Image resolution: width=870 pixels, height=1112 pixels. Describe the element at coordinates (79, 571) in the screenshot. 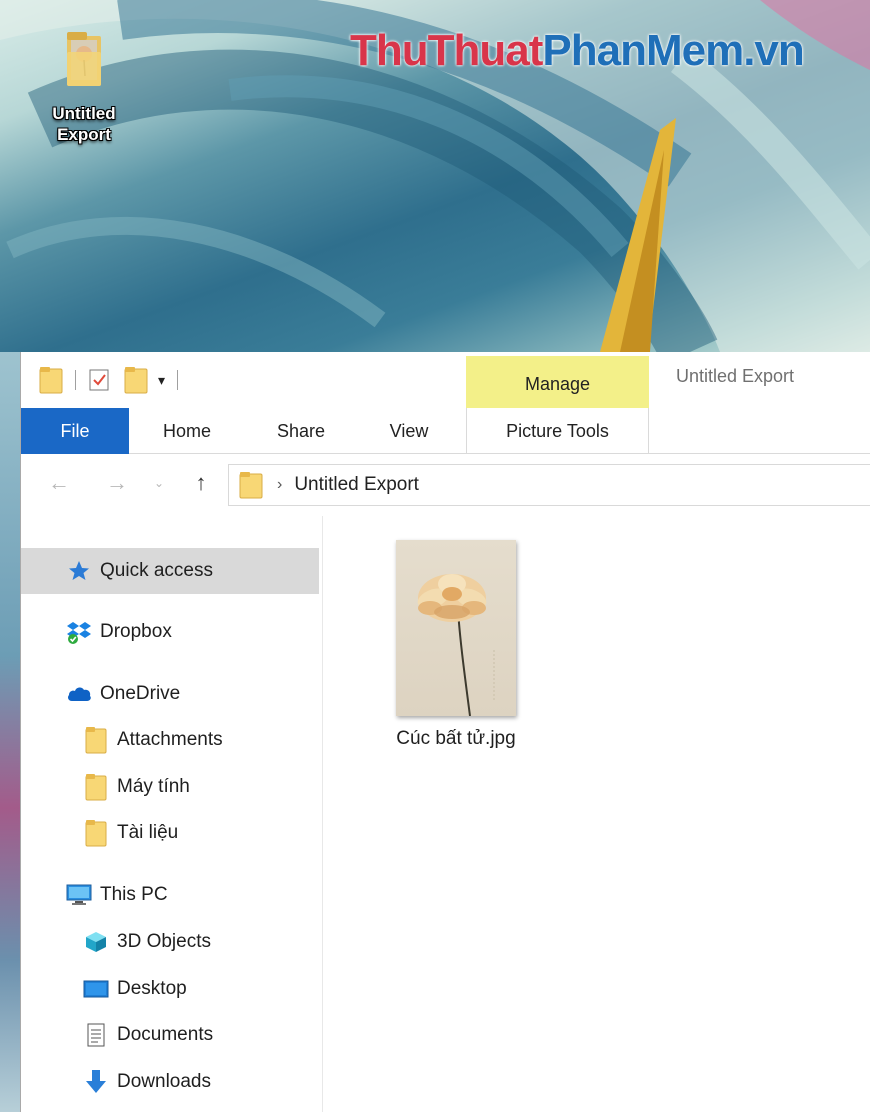

I see `star-icon` at that location.